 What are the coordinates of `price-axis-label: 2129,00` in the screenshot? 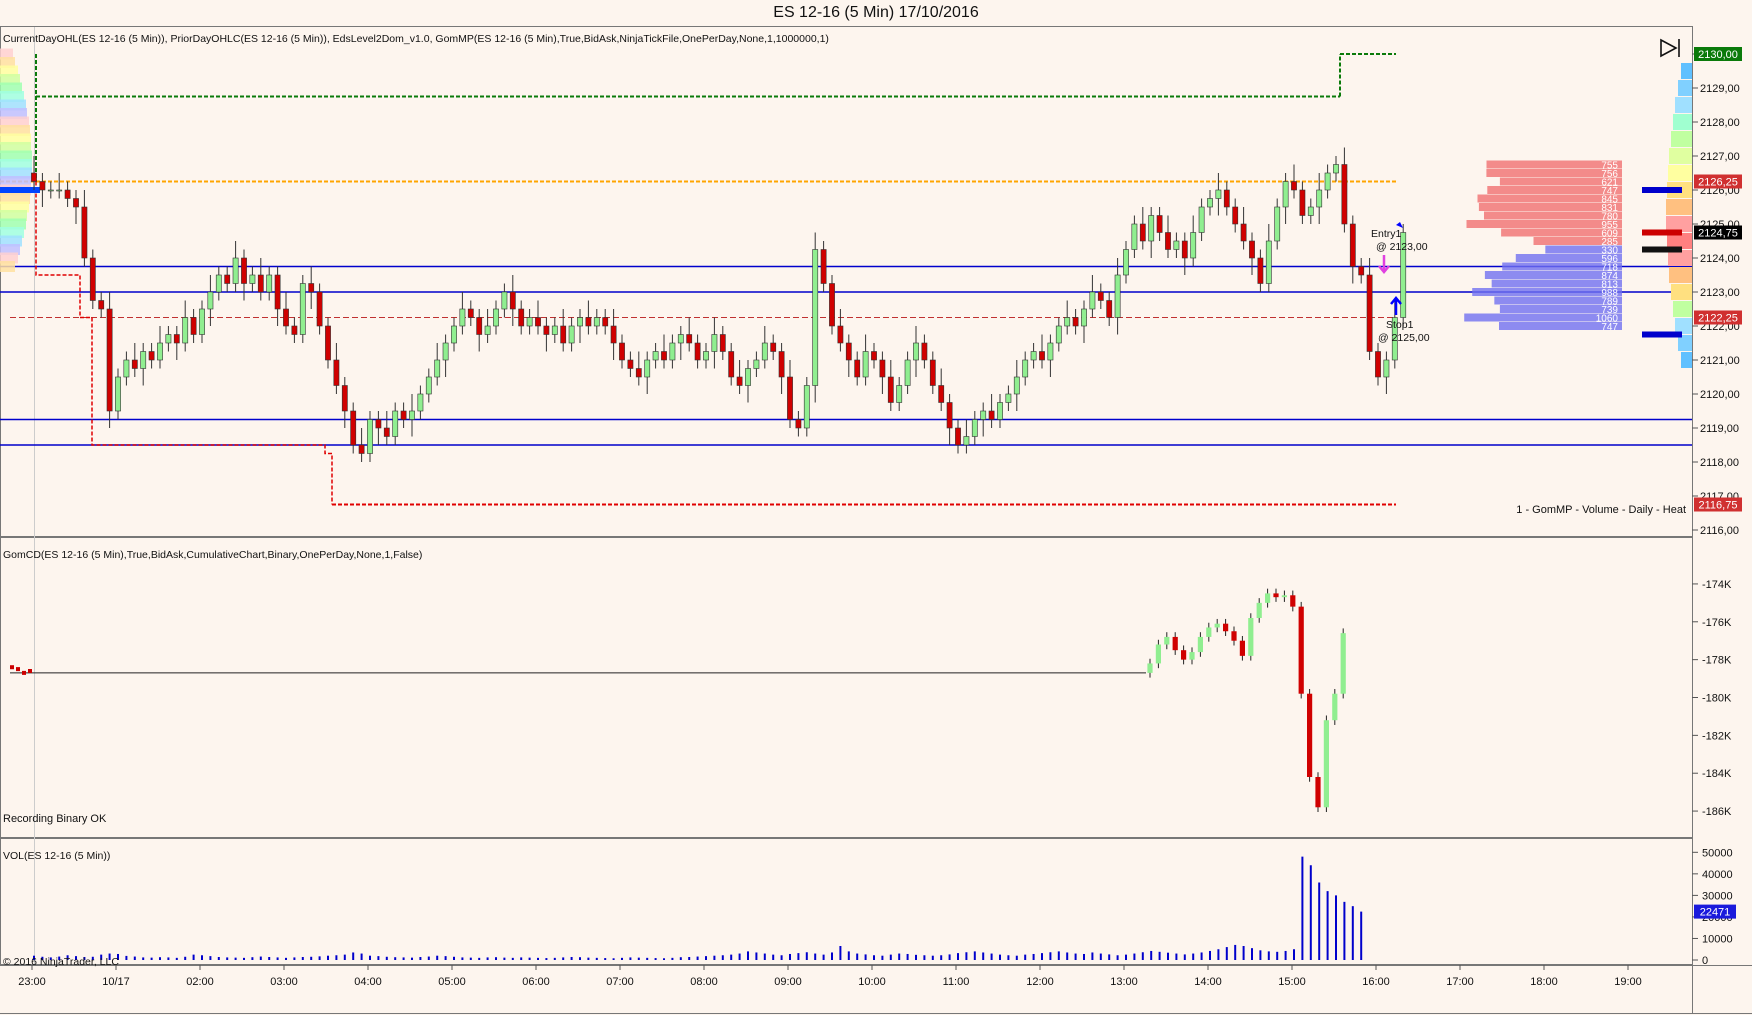 It's located at (1720, 89).